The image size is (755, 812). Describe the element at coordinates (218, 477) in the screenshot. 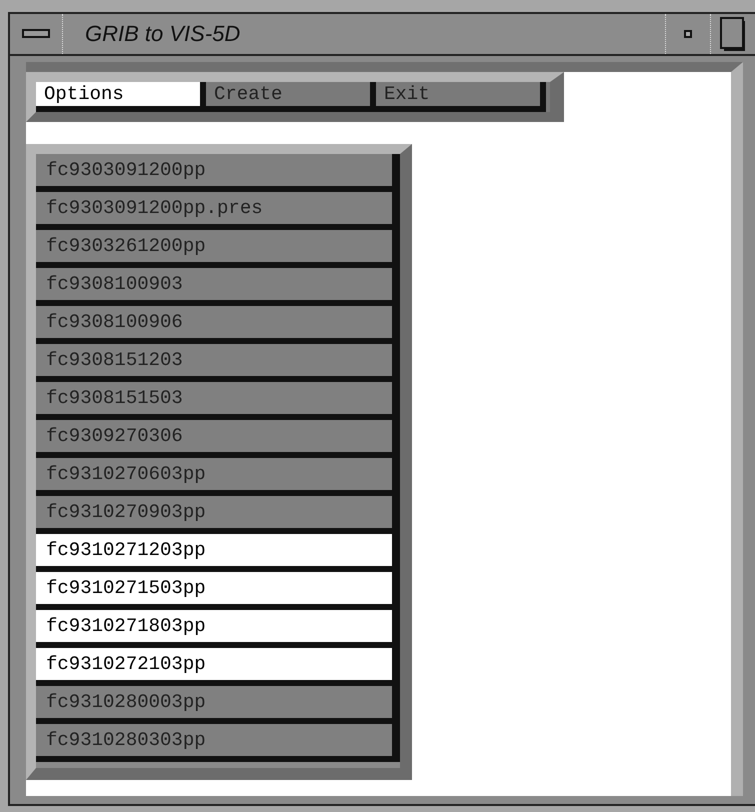

I see `file-item: fc9310270603pp` at that location.